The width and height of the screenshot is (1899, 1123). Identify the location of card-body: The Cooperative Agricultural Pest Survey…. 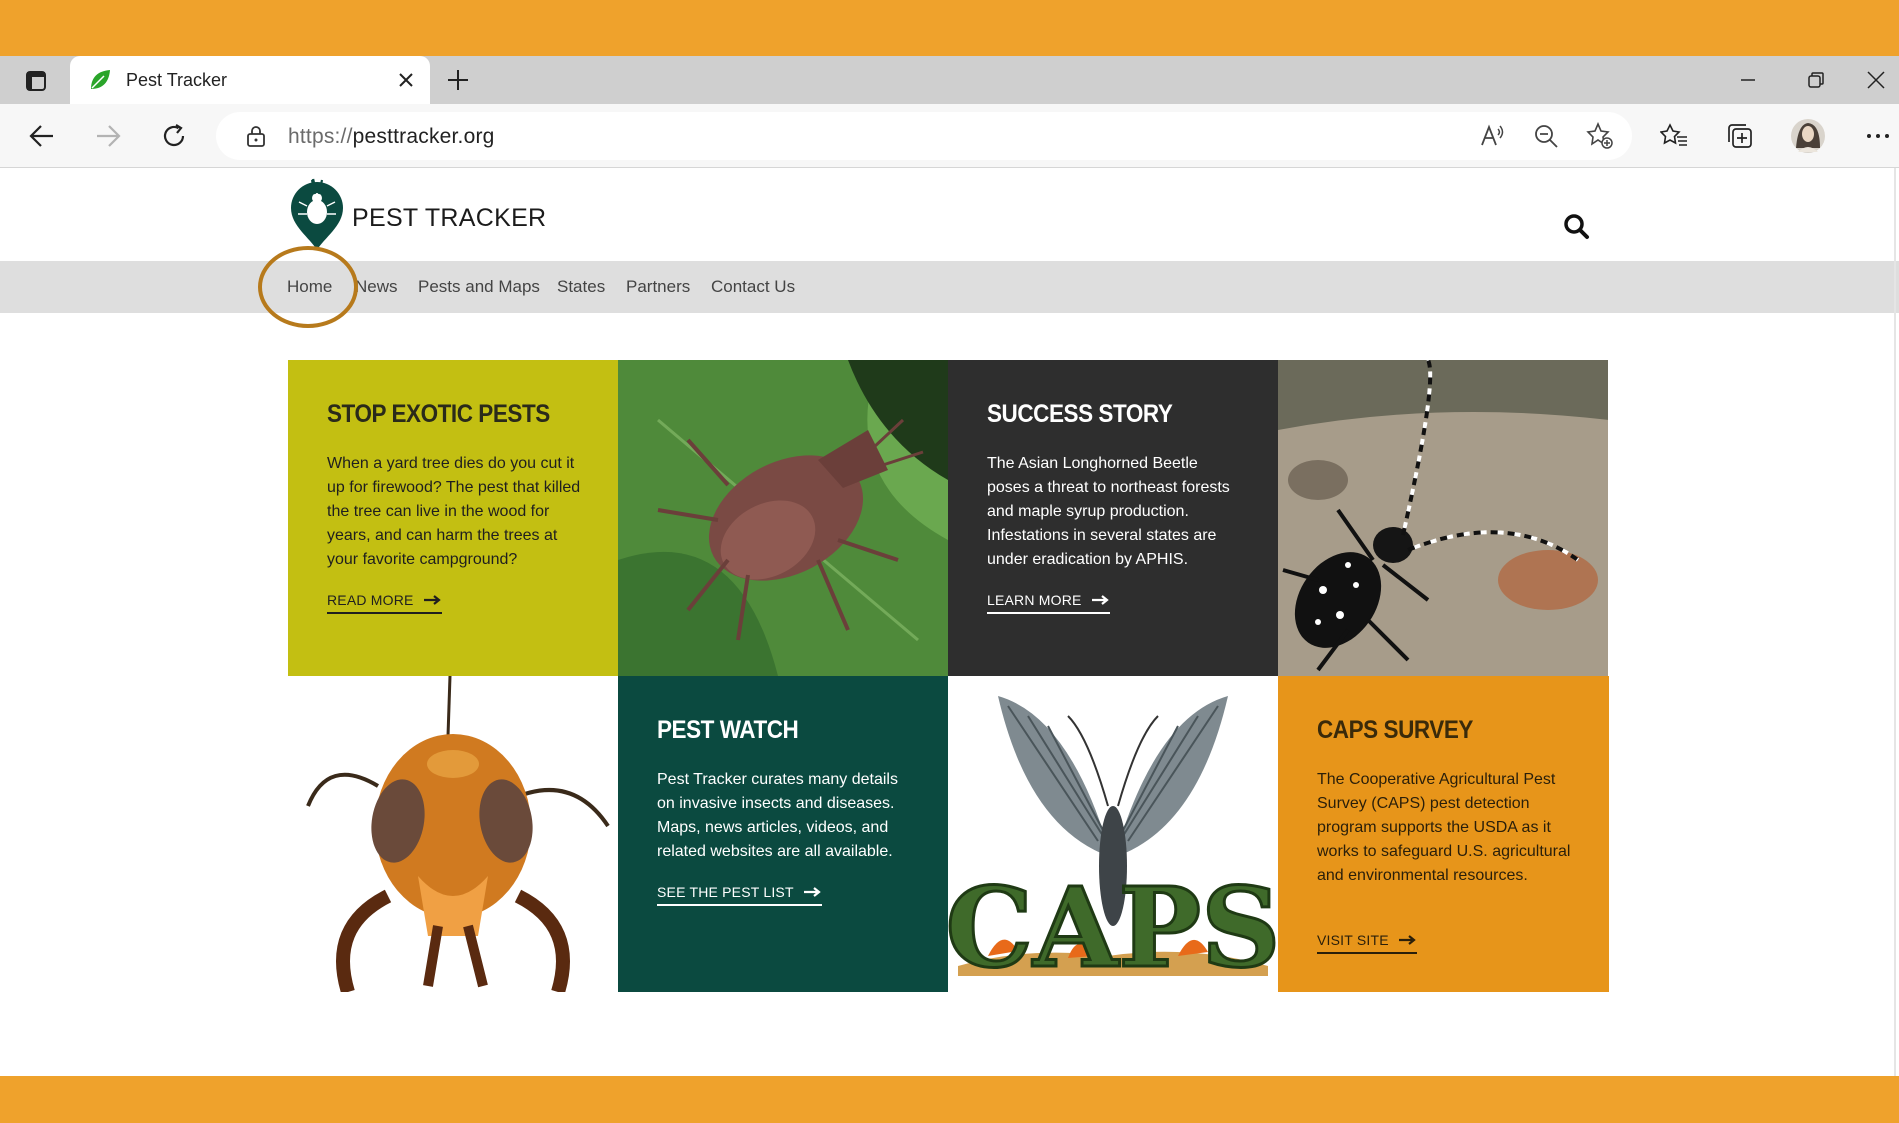
(1444, 827).